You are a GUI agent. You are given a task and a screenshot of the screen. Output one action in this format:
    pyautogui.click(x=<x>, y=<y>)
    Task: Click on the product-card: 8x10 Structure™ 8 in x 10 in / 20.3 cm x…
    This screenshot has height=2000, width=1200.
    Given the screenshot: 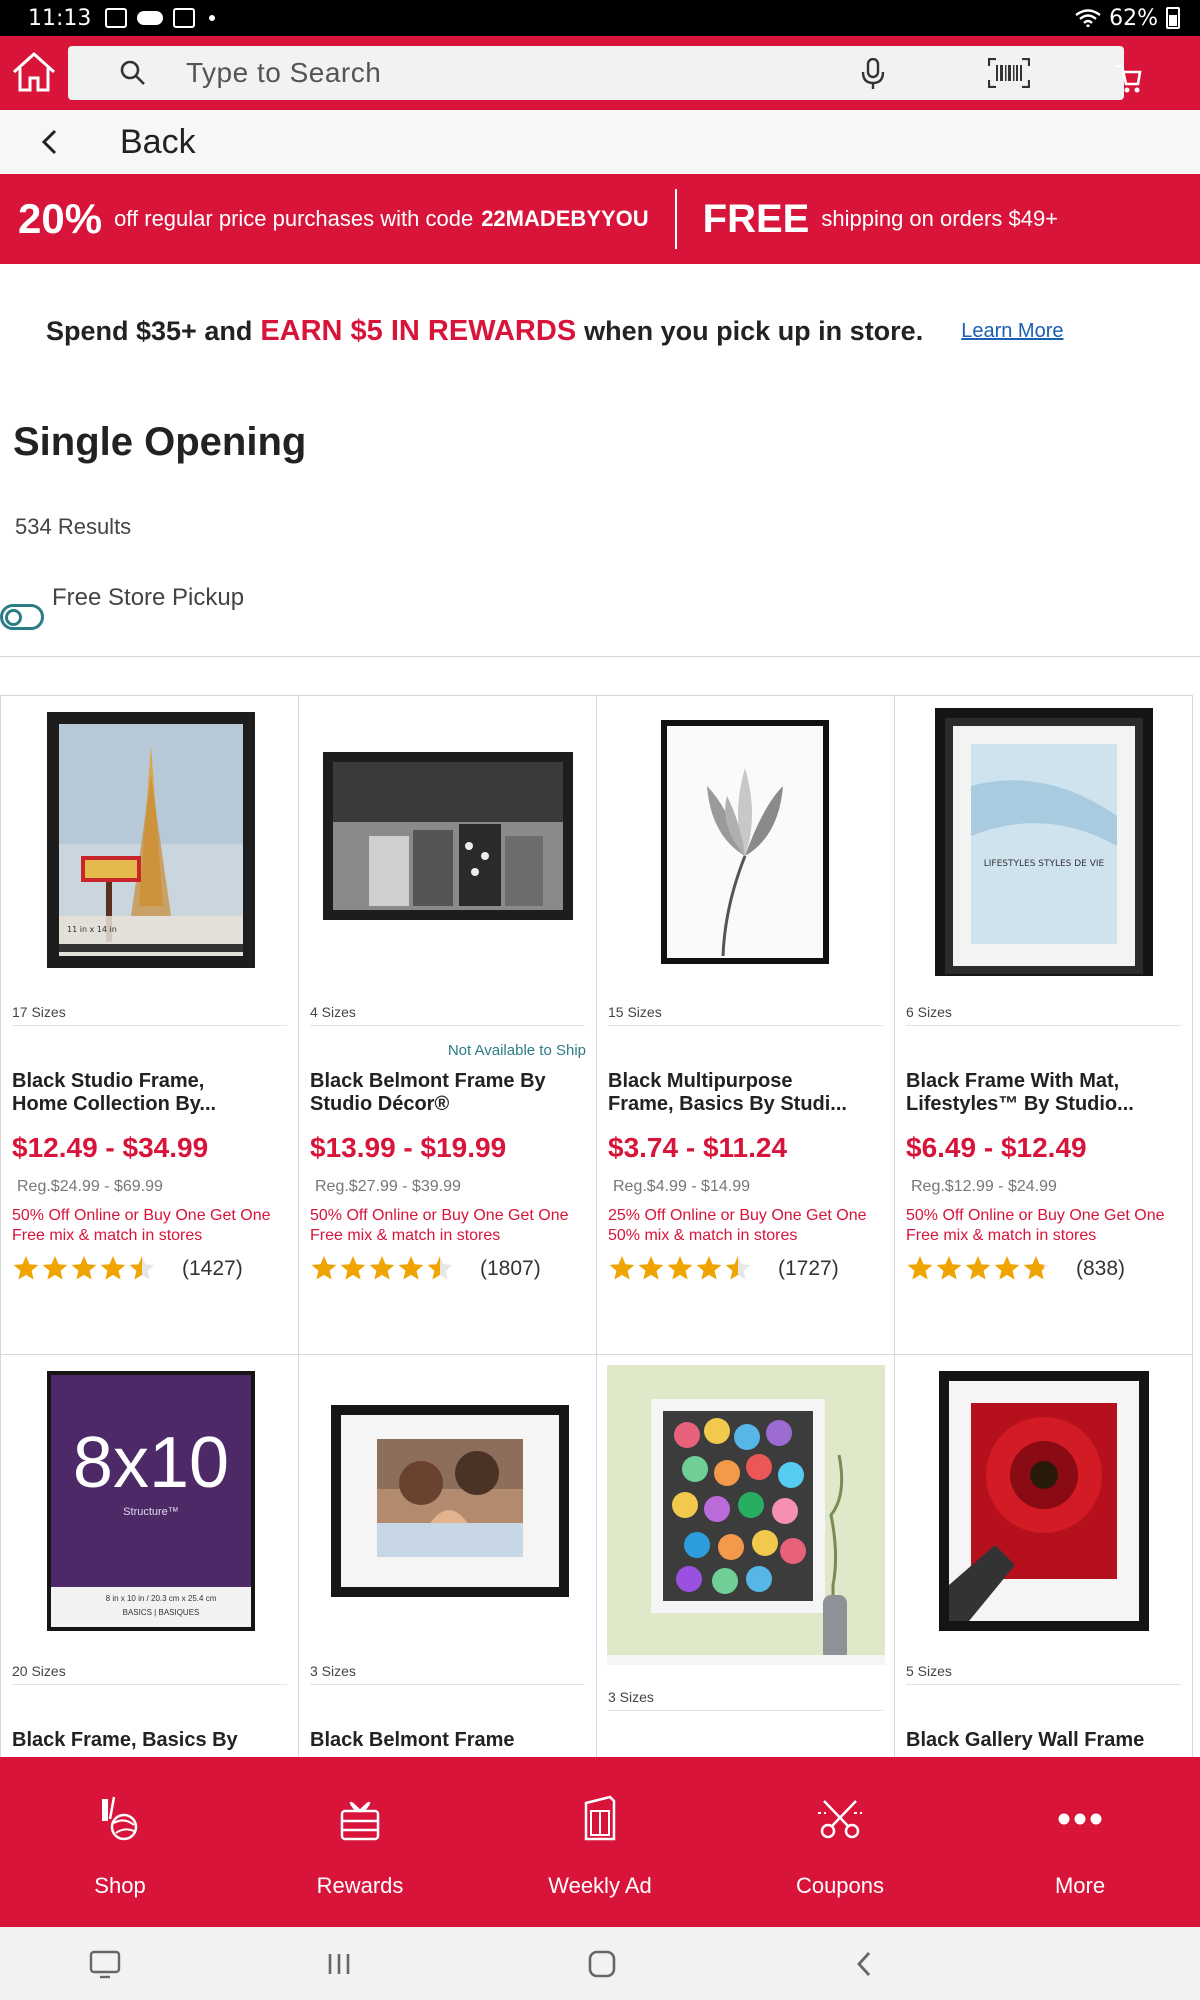 What is the action you would take?
    pyautogui.click(x=149, y=1564)
    